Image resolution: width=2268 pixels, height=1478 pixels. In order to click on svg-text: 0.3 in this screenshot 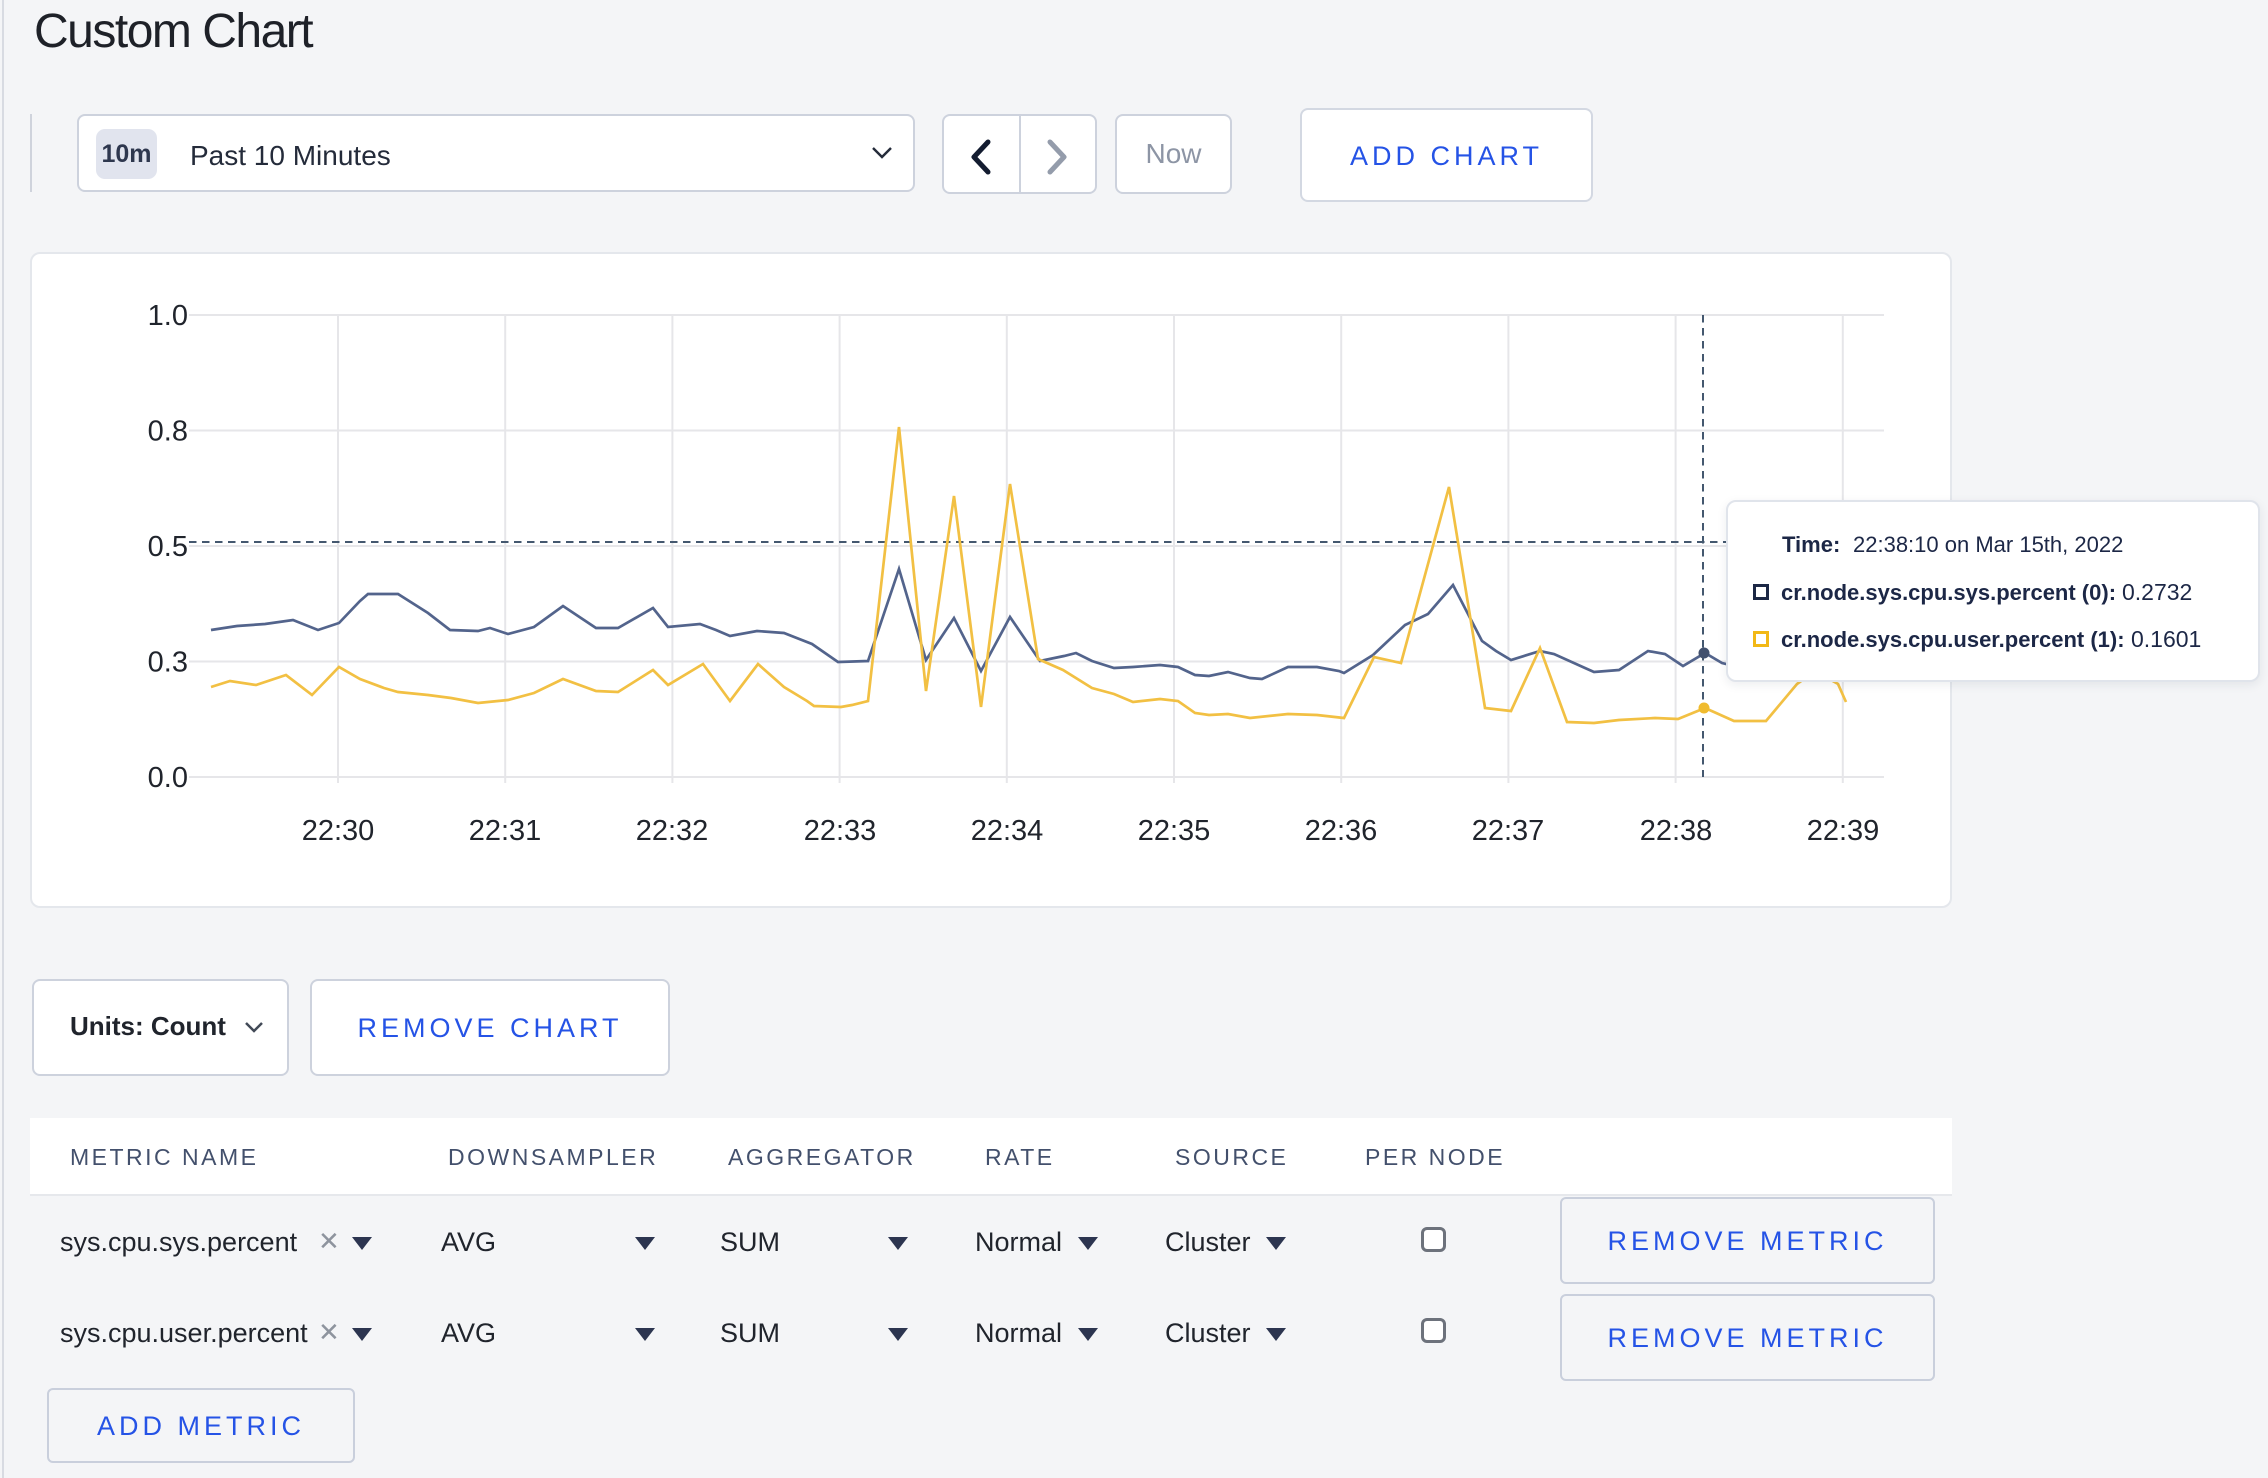, I will do `click(168, 663)`.